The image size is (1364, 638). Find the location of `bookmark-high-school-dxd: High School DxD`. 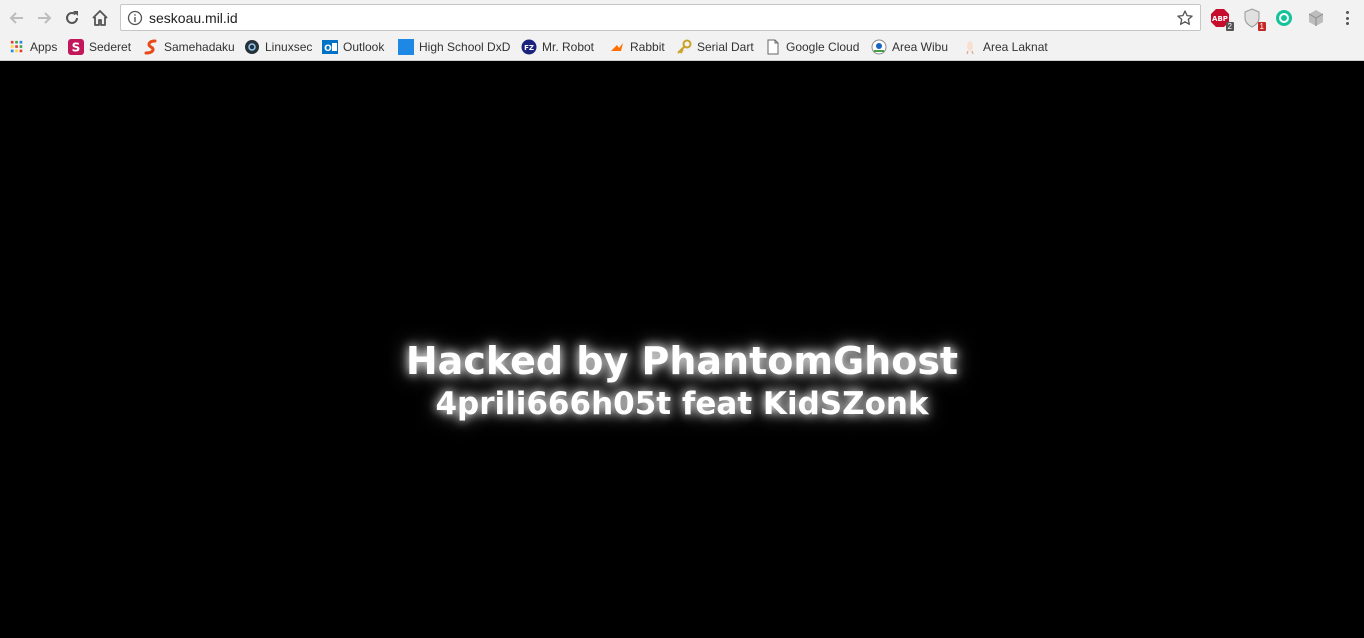

bookmark-high-school-dxd: High School DxD is located at coordinates (454, 47).